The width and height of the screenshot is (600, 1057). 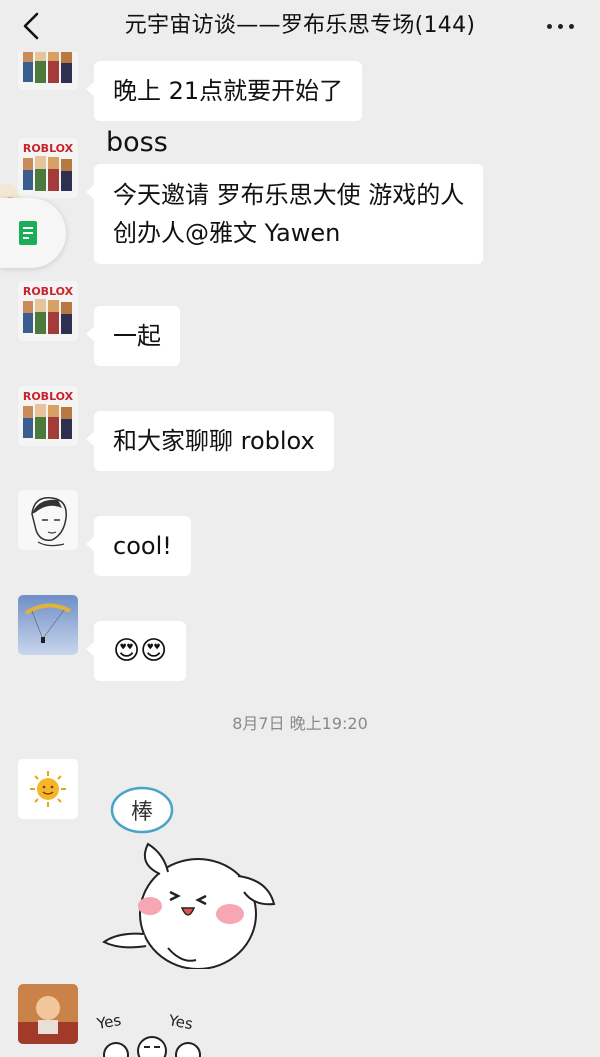 I want to click on sticker-caption: 棒, so click(x=142, y=812).